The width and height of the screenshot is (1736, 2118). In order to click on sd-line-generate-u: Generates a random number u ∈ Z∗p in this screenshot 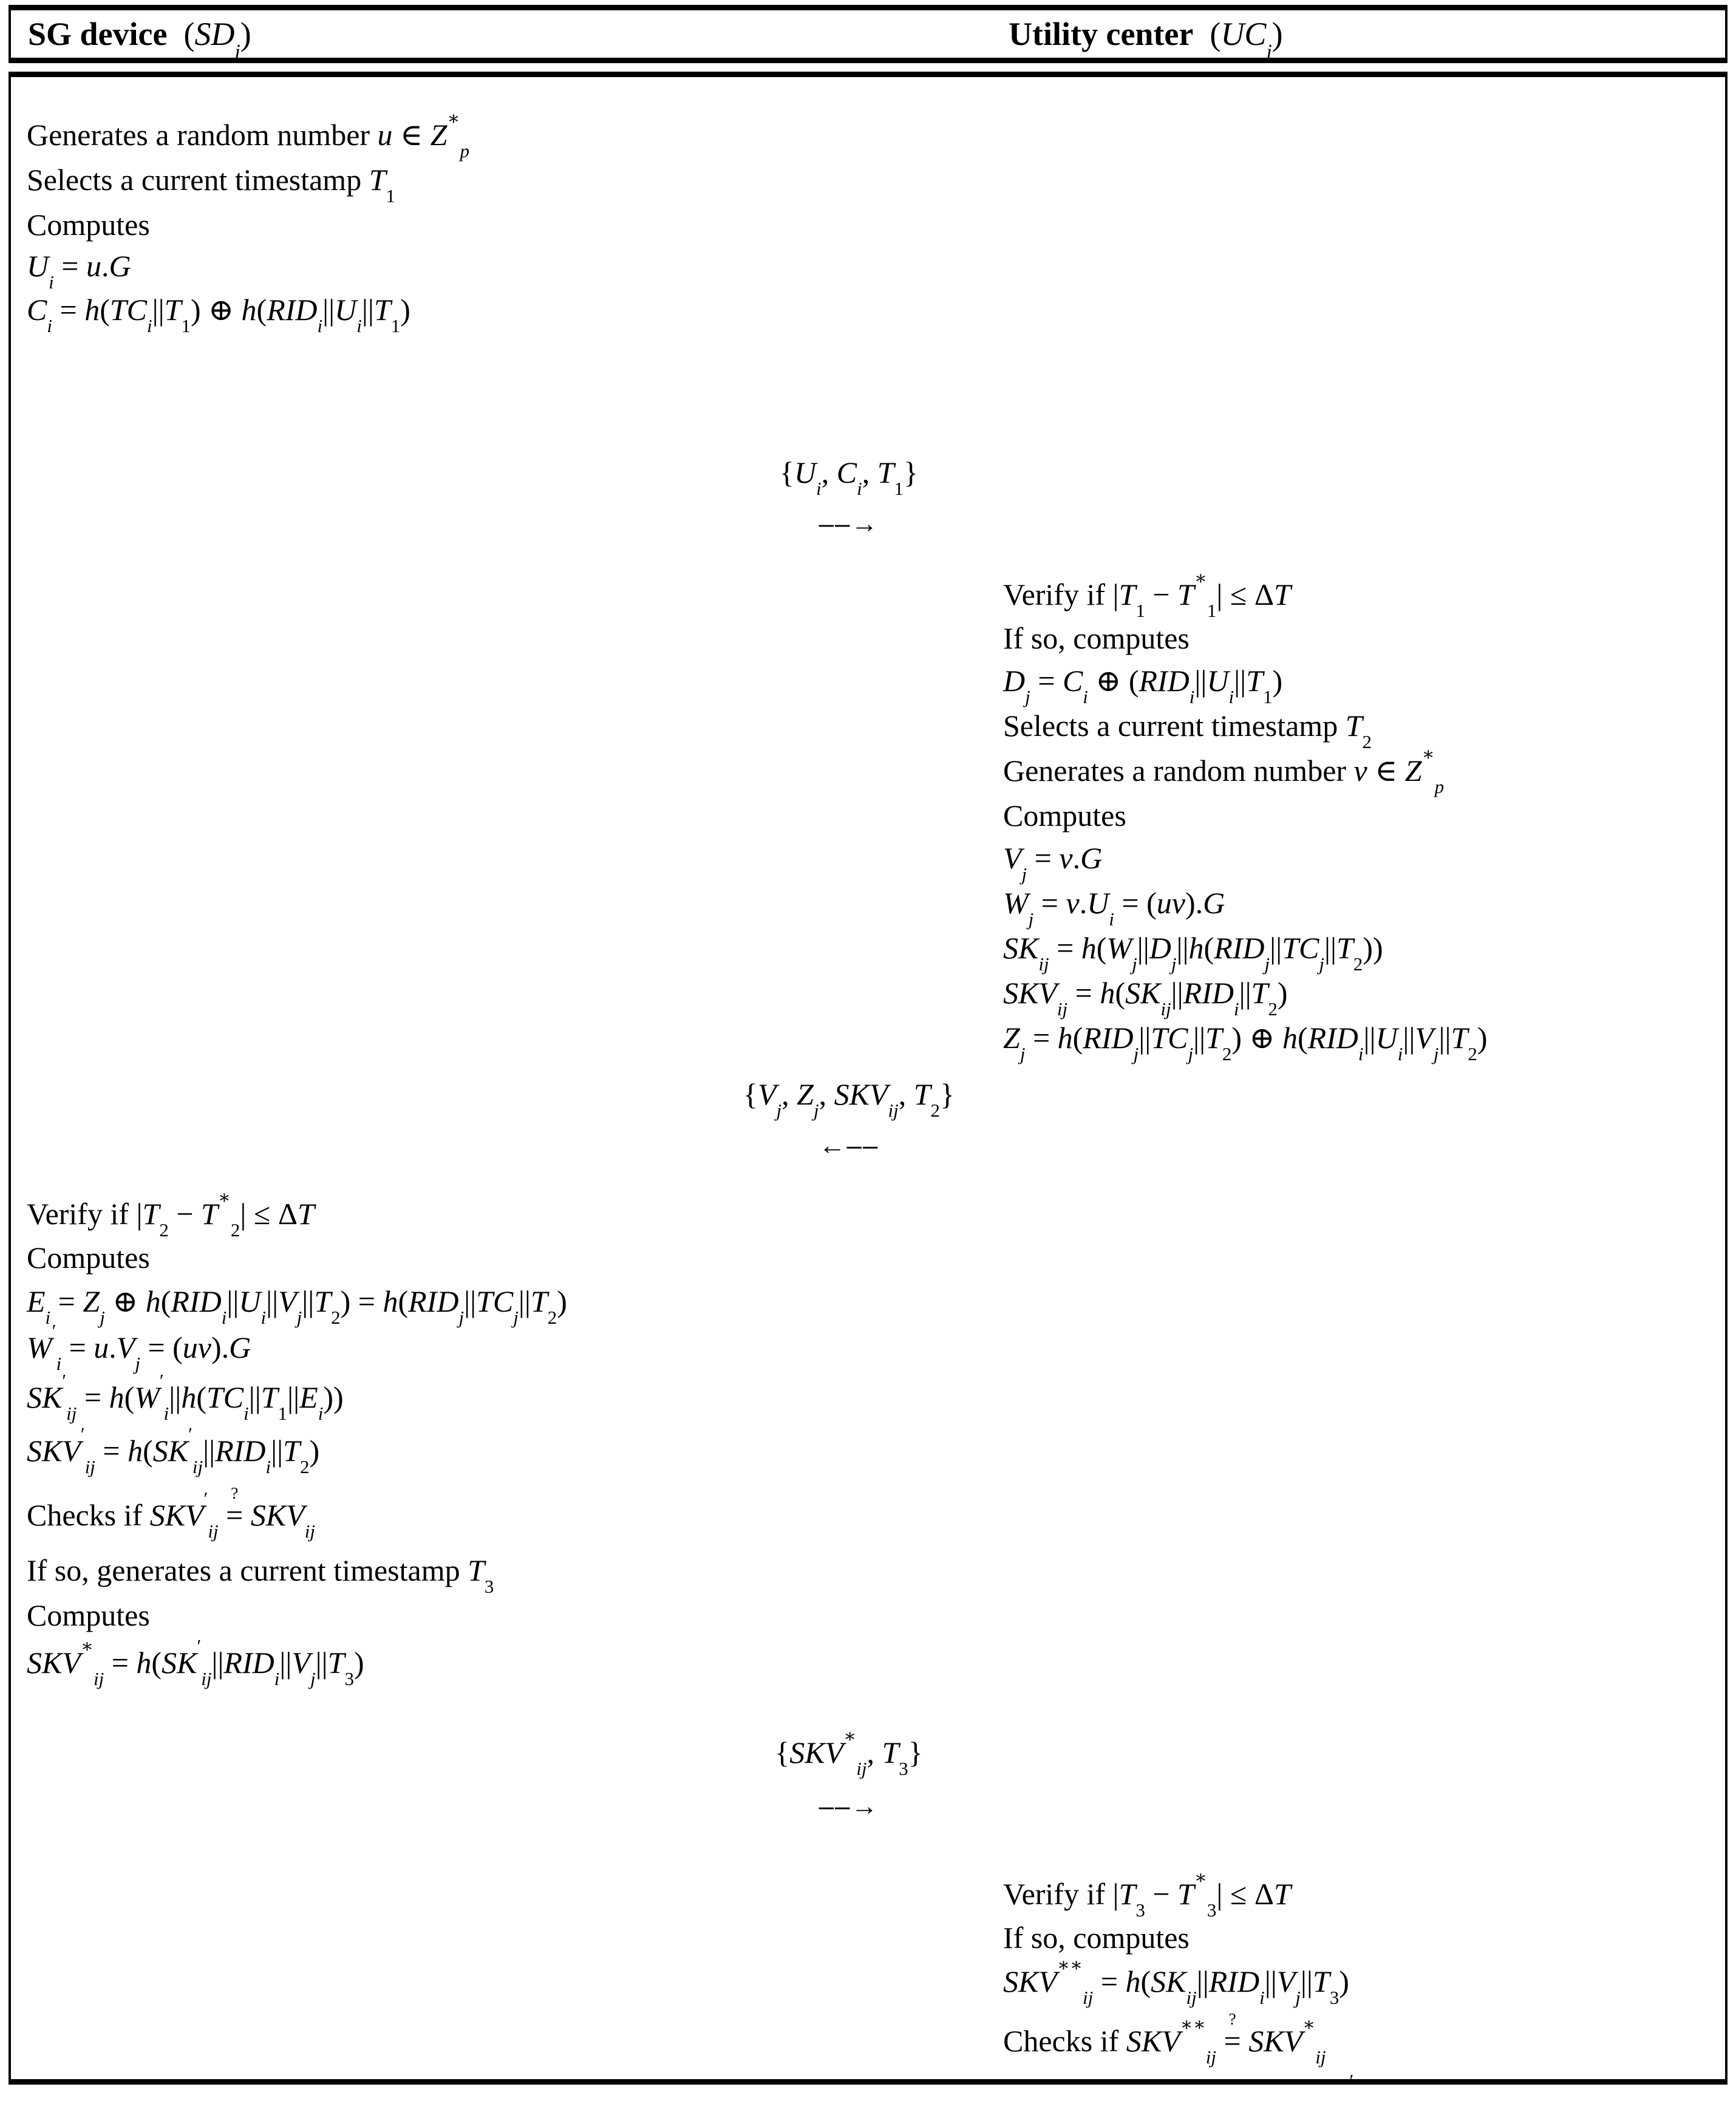, I will do `click(248, 134)`.